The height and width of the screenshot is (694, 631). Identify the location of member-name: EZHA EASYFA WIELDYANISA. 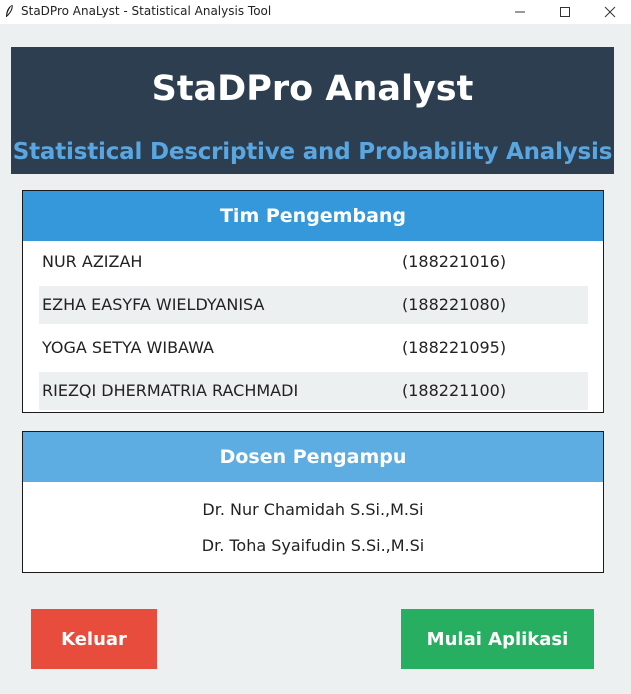
(153, 304).